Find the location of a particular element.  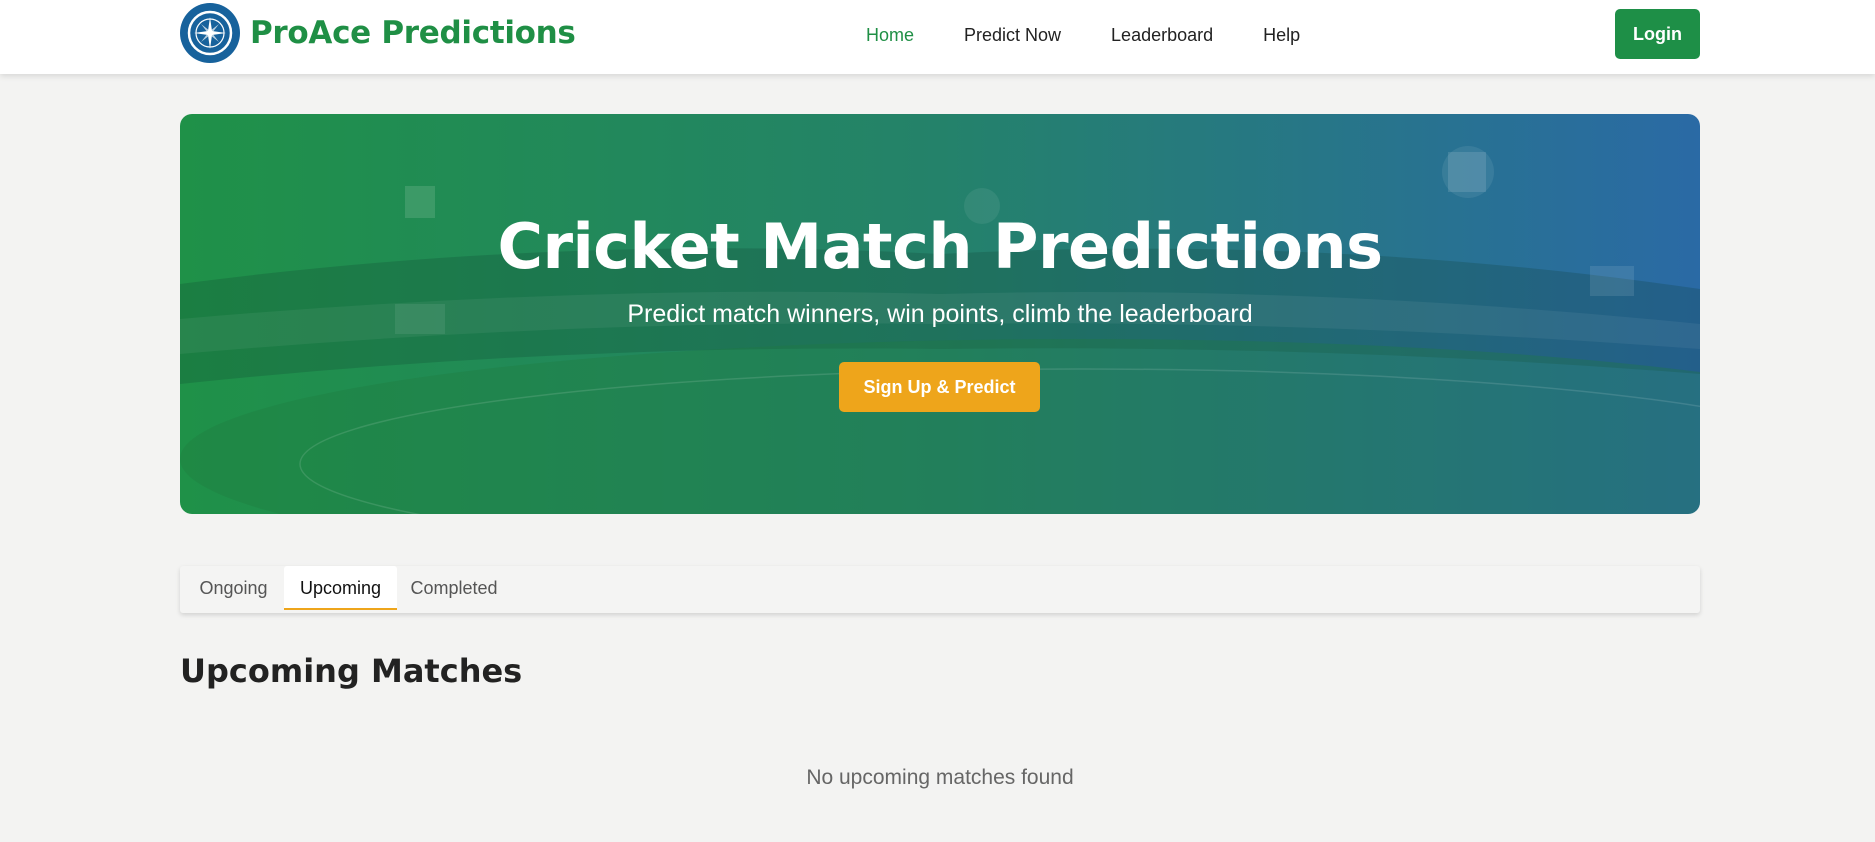

brand-name: ProAce Predictions is located at coordinates (413, 33).